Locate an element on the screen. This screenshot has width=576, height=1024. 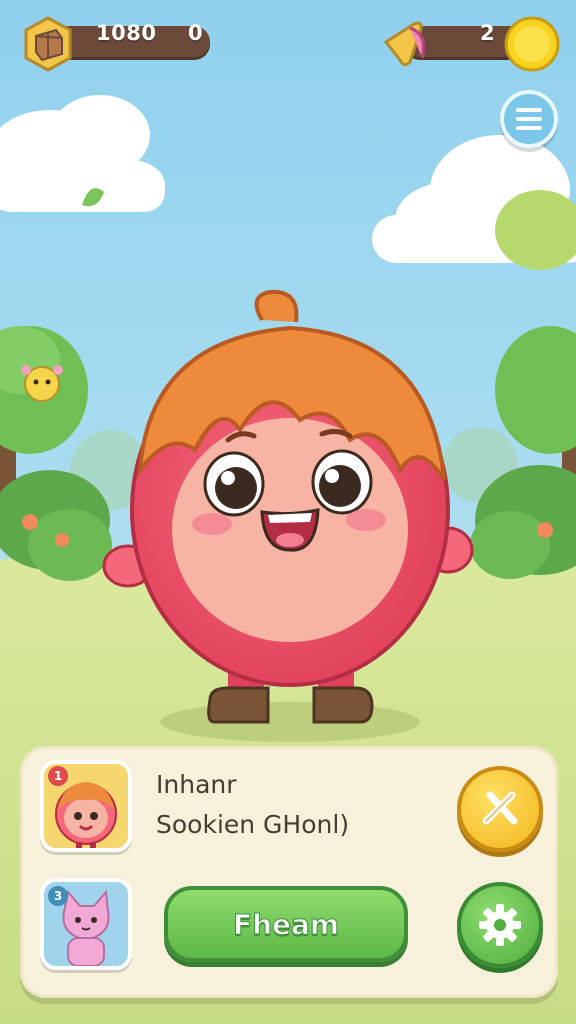
crossed-tools-icon is located at coordinates (500, 808).